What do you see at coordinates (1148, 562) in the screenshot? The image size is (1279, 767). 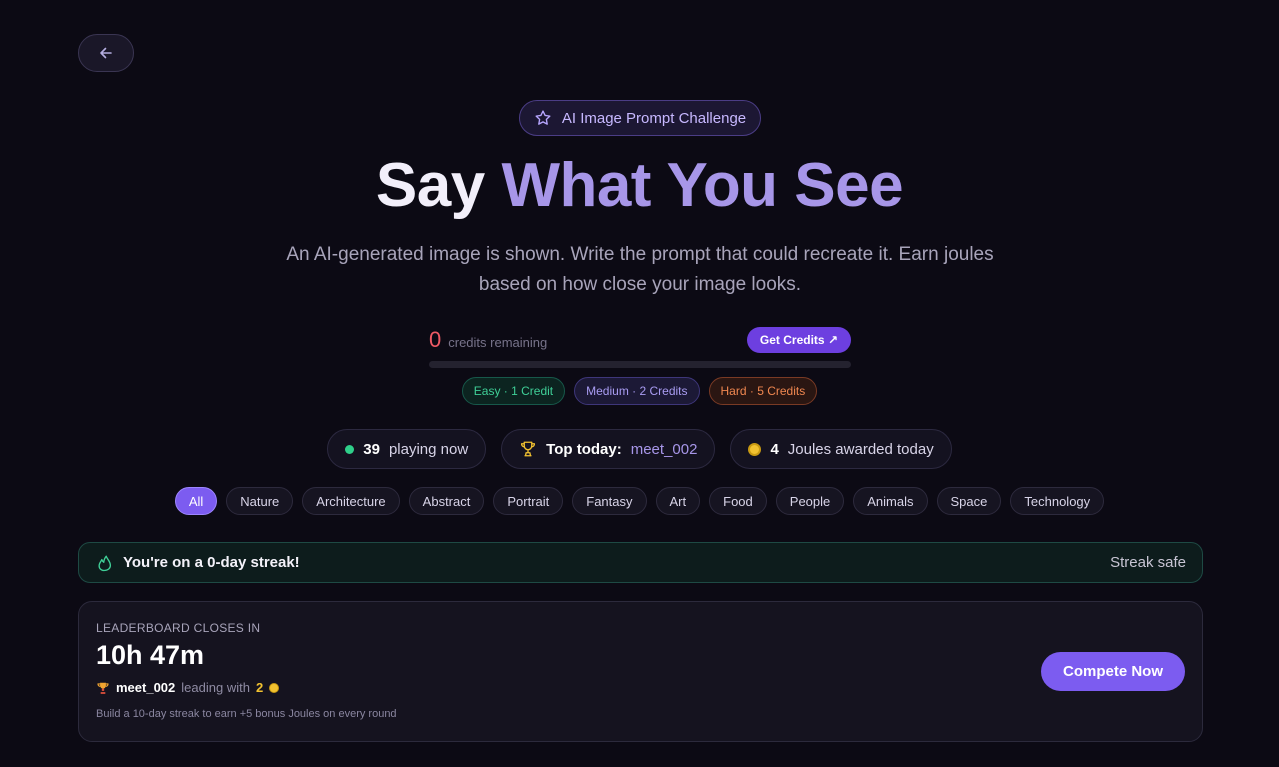 I see `streak-status: Streak safe` at bounding box center [1148, 562].